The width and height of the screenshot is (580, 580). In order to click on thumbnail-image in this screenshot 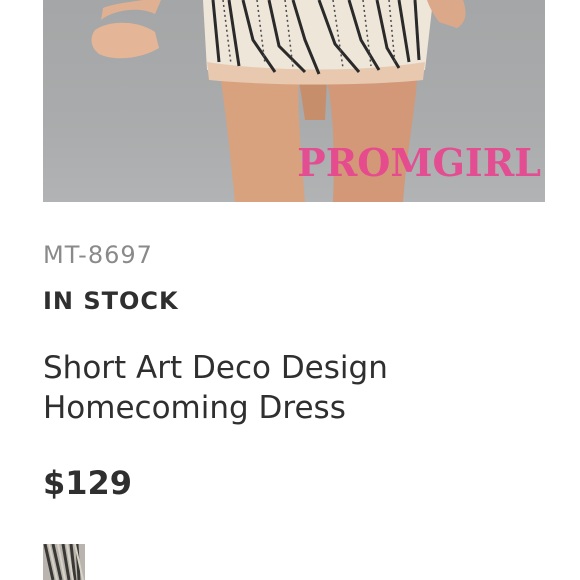, I will do `click(64, 562)`.